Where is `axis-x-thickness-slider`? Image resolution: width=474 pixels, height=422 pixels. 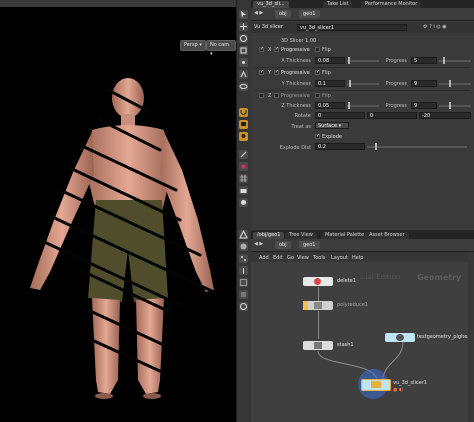 axis-x-thickness-slider is located at coordinates (363, 61).